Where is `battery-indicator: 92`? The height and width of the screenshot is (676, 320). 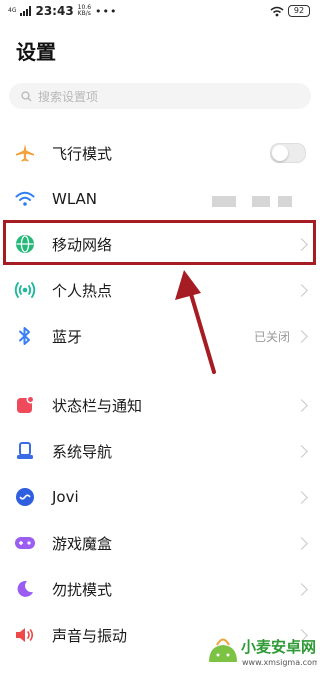
battery-indicator: 92 is located at coordinates (299, 11).